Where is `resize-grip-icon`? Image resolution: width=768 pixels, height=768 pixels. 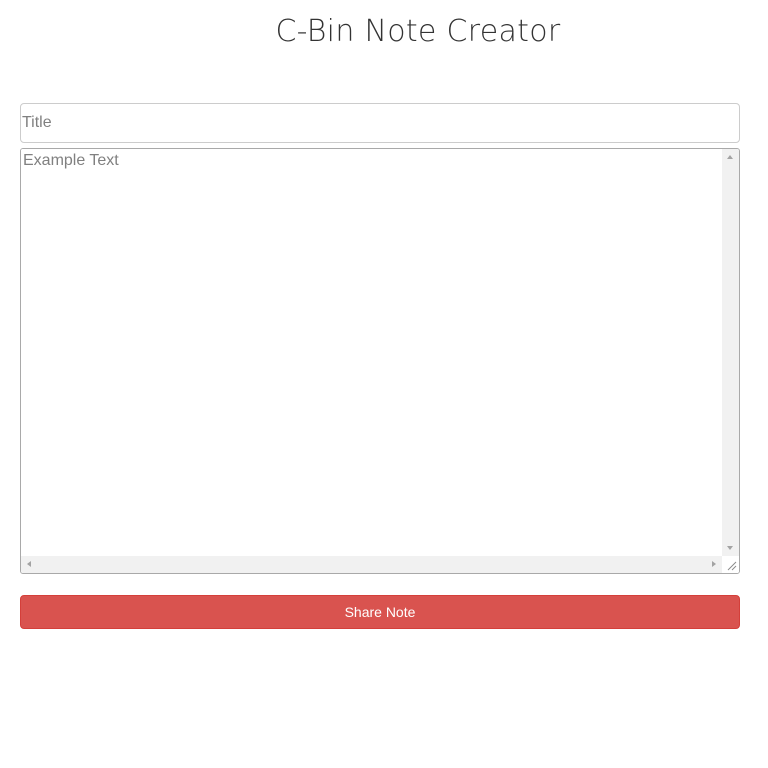
resize-grip-icon is located at coordinates (732, 566).